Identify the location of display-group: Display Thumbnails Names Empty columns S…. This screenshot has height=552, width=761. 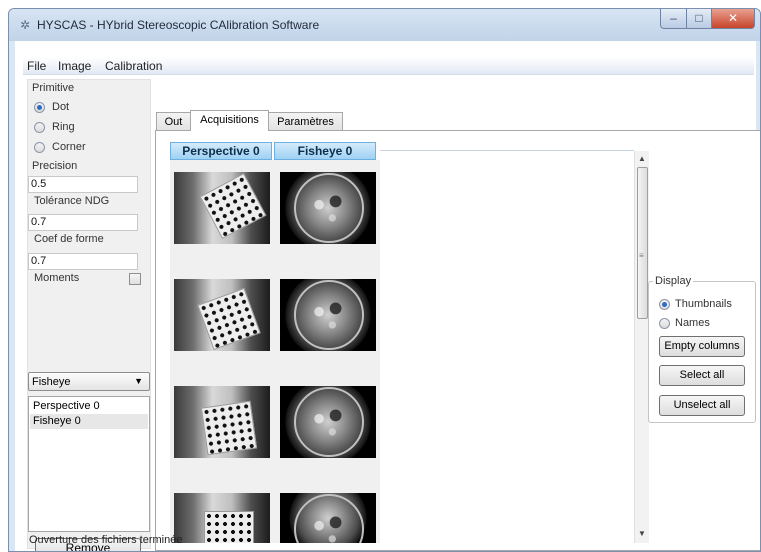
(702, 349).